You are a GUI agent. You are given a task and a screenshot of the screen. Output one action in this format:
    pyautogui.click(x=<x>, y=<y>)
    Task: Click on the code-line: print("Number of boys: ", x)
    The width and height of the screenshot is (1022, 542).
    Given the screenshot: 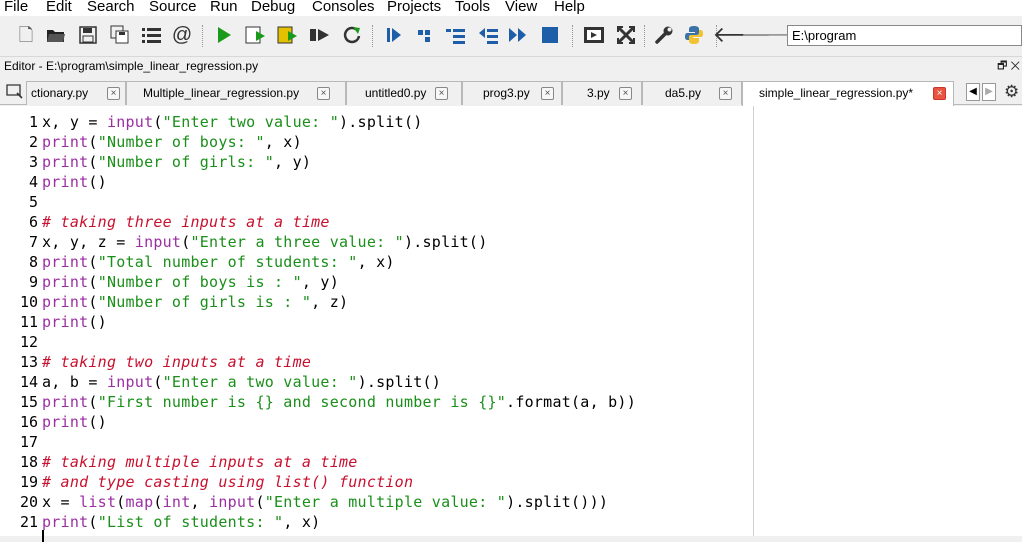 What is the action you would take?
    pyautogui.click(x=172, y=142)
    